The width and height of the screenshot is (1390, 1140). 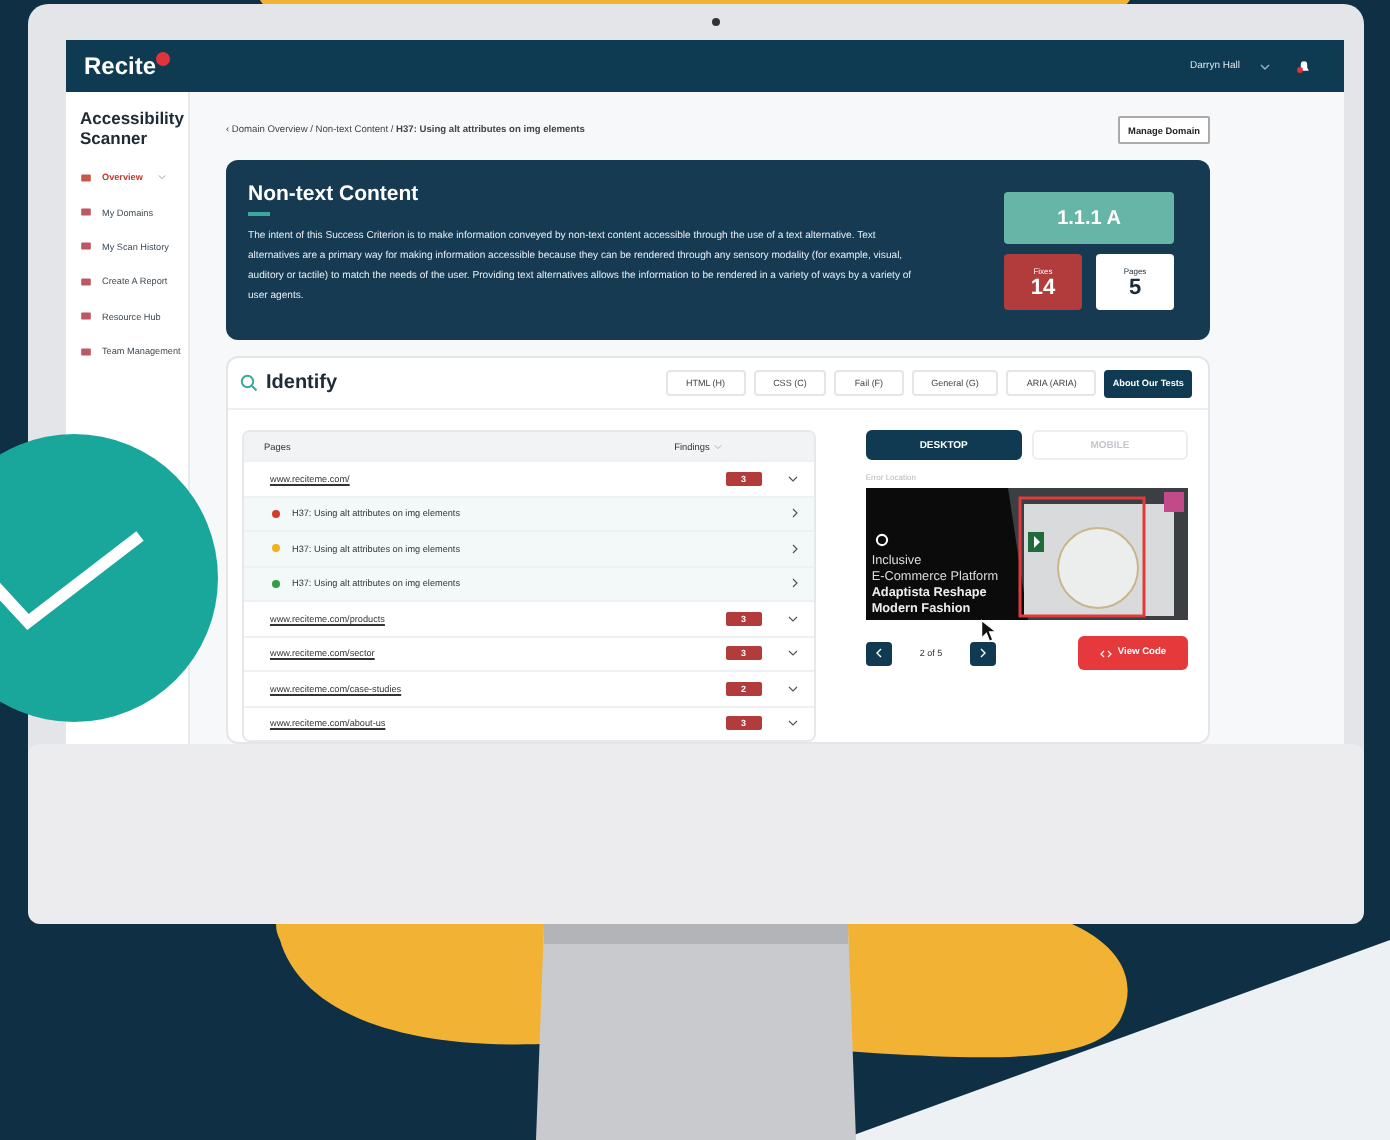 I want to click on level-badge: 1.1.1 A, so click(x=1089, y=218).